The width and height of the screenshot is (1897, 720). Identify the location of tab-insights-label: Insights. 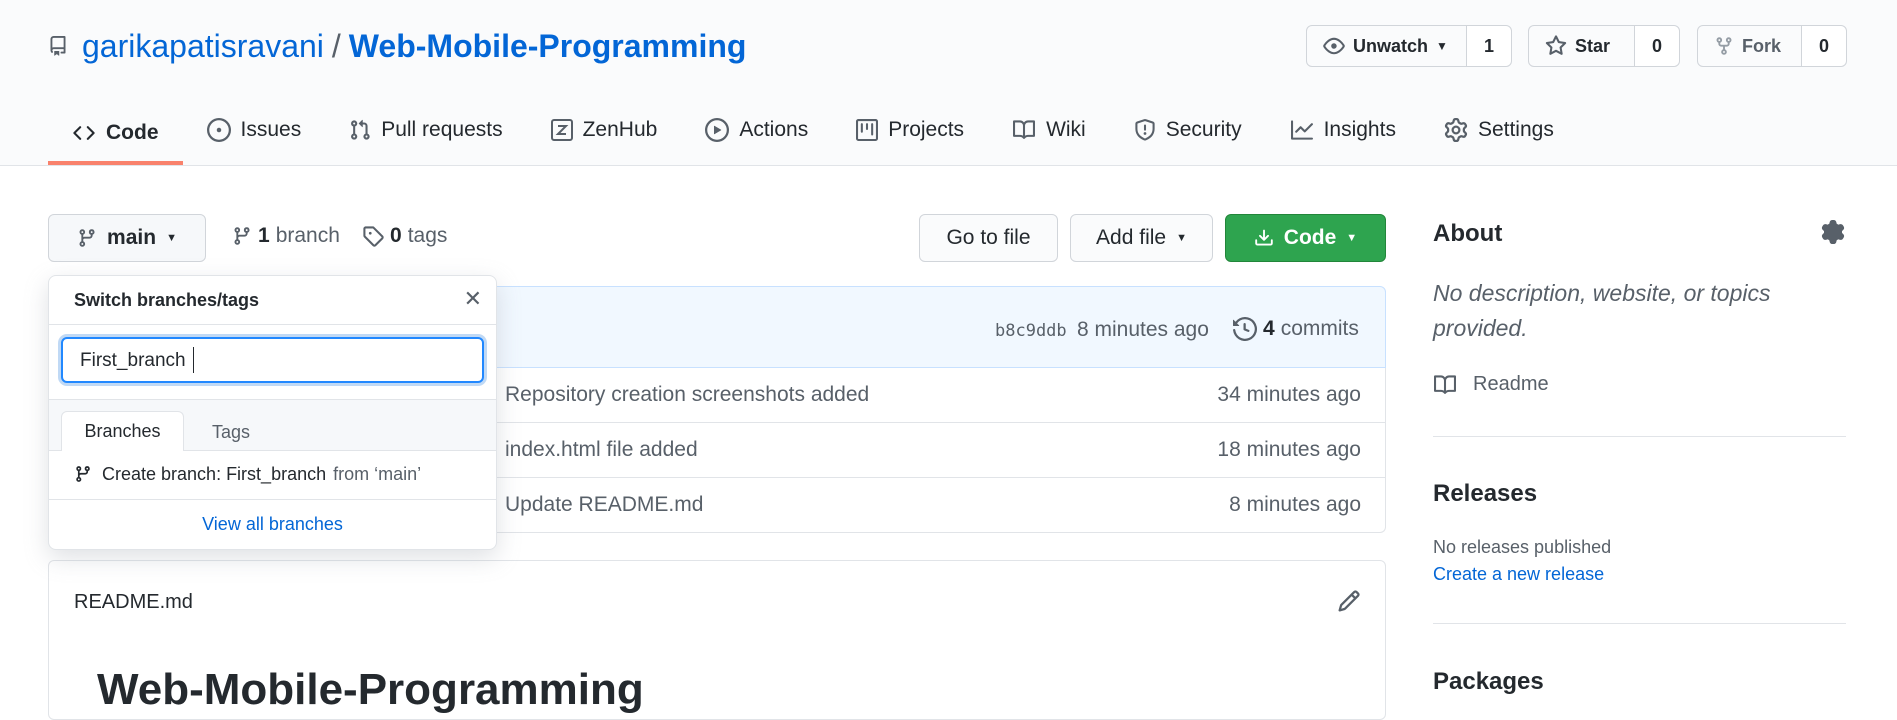
(1359, 129).